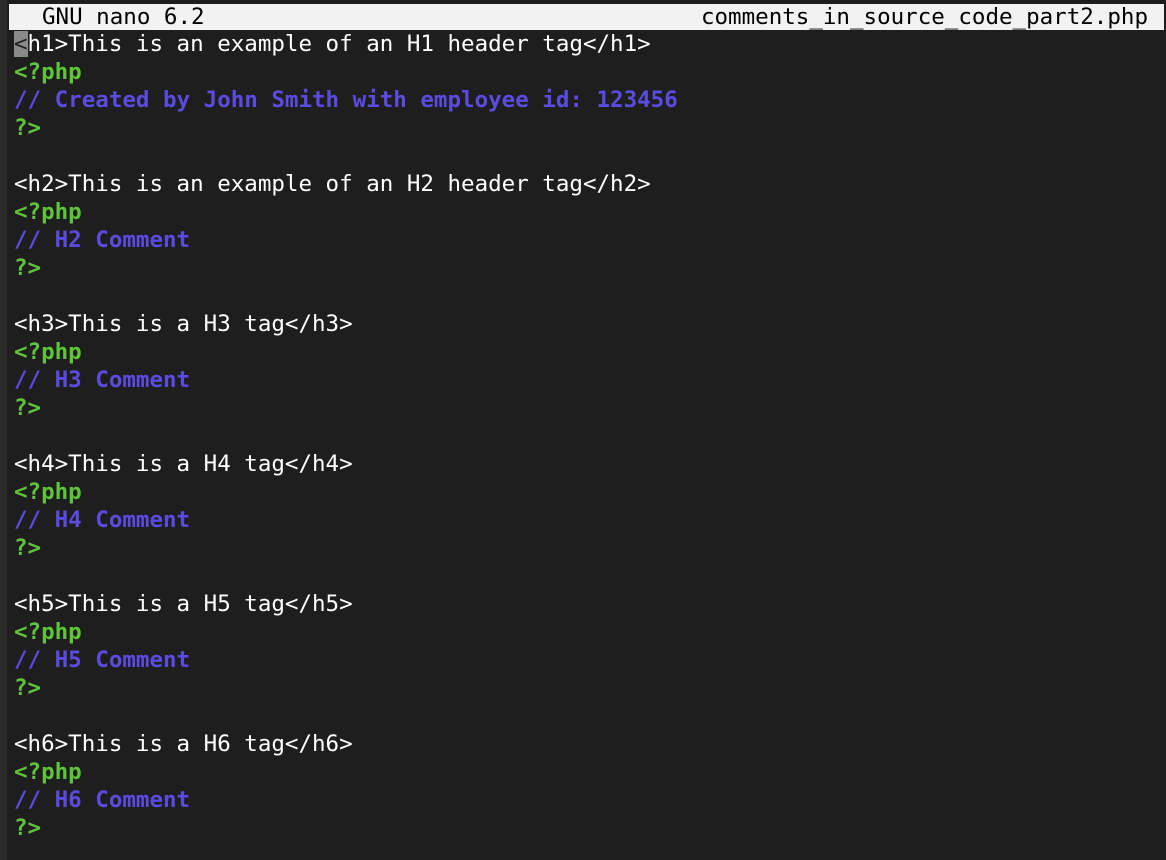  What do you see at coordinates (589, 380) in the screenshot?
I see `editor-line: // H3 Comment` at bounding box center [589, 380].